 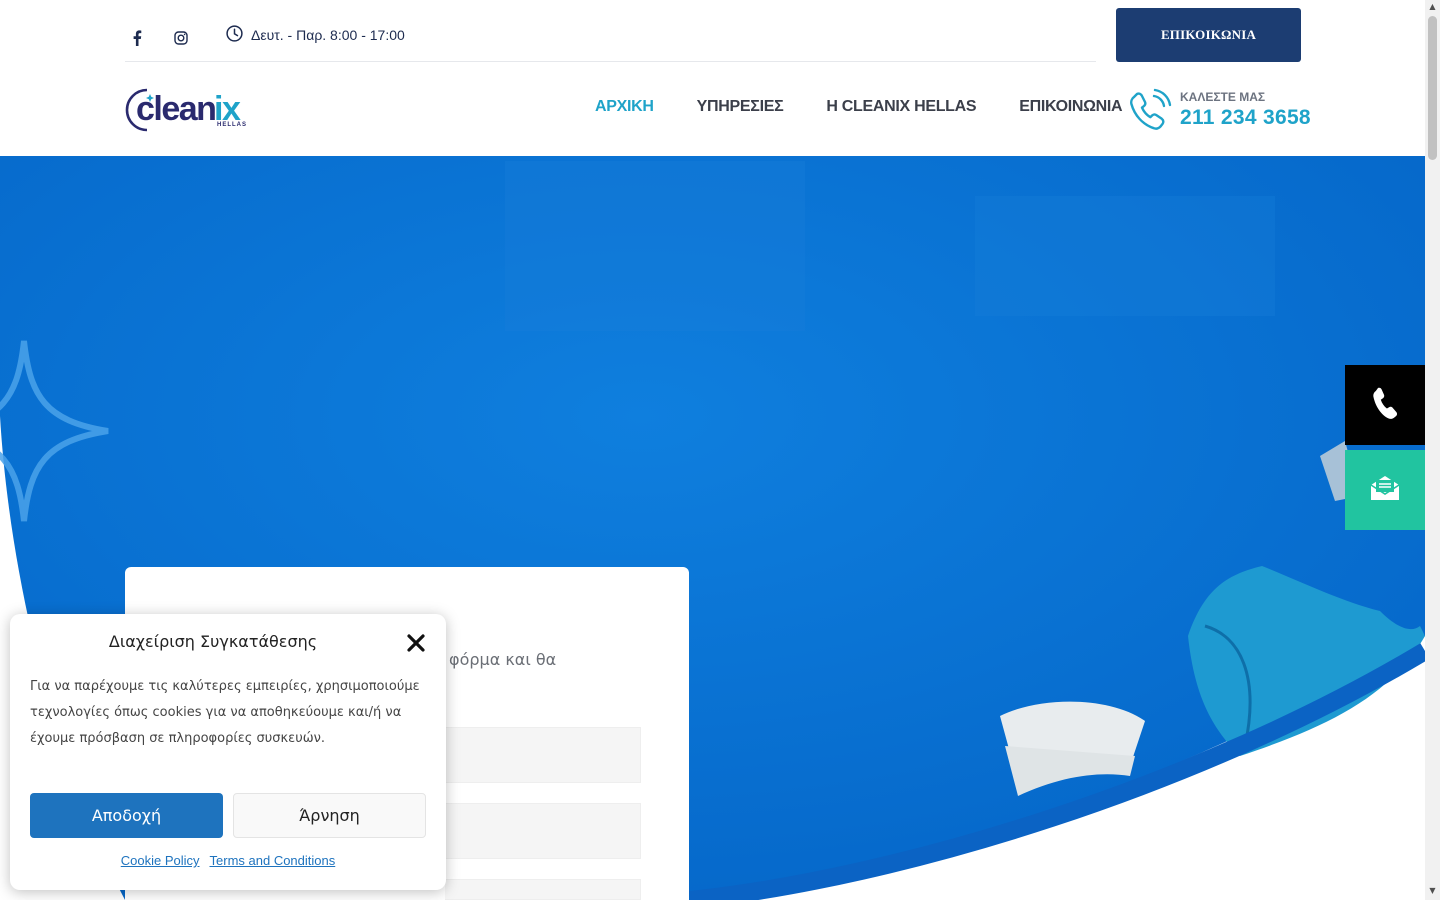 I want to click on mail-icon, so click(x=1385, y=490).